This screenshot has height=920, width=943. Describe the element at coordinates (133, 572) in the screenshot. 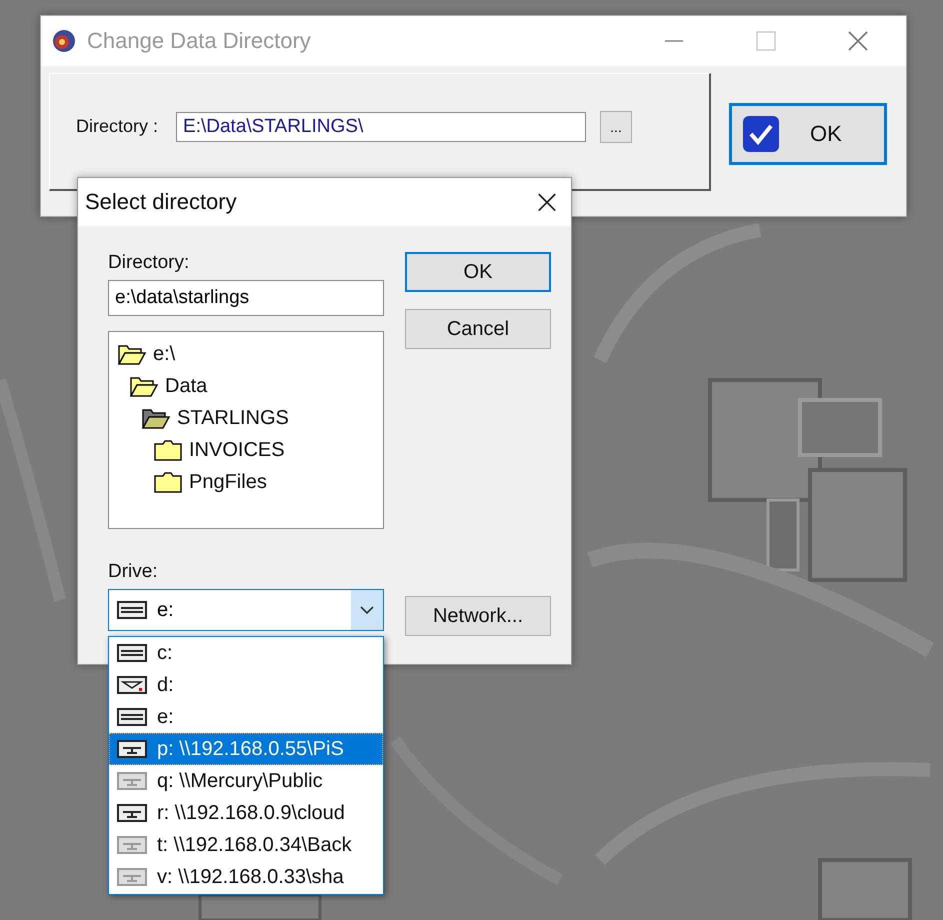

I see `drive-label: Drive:` at that location.